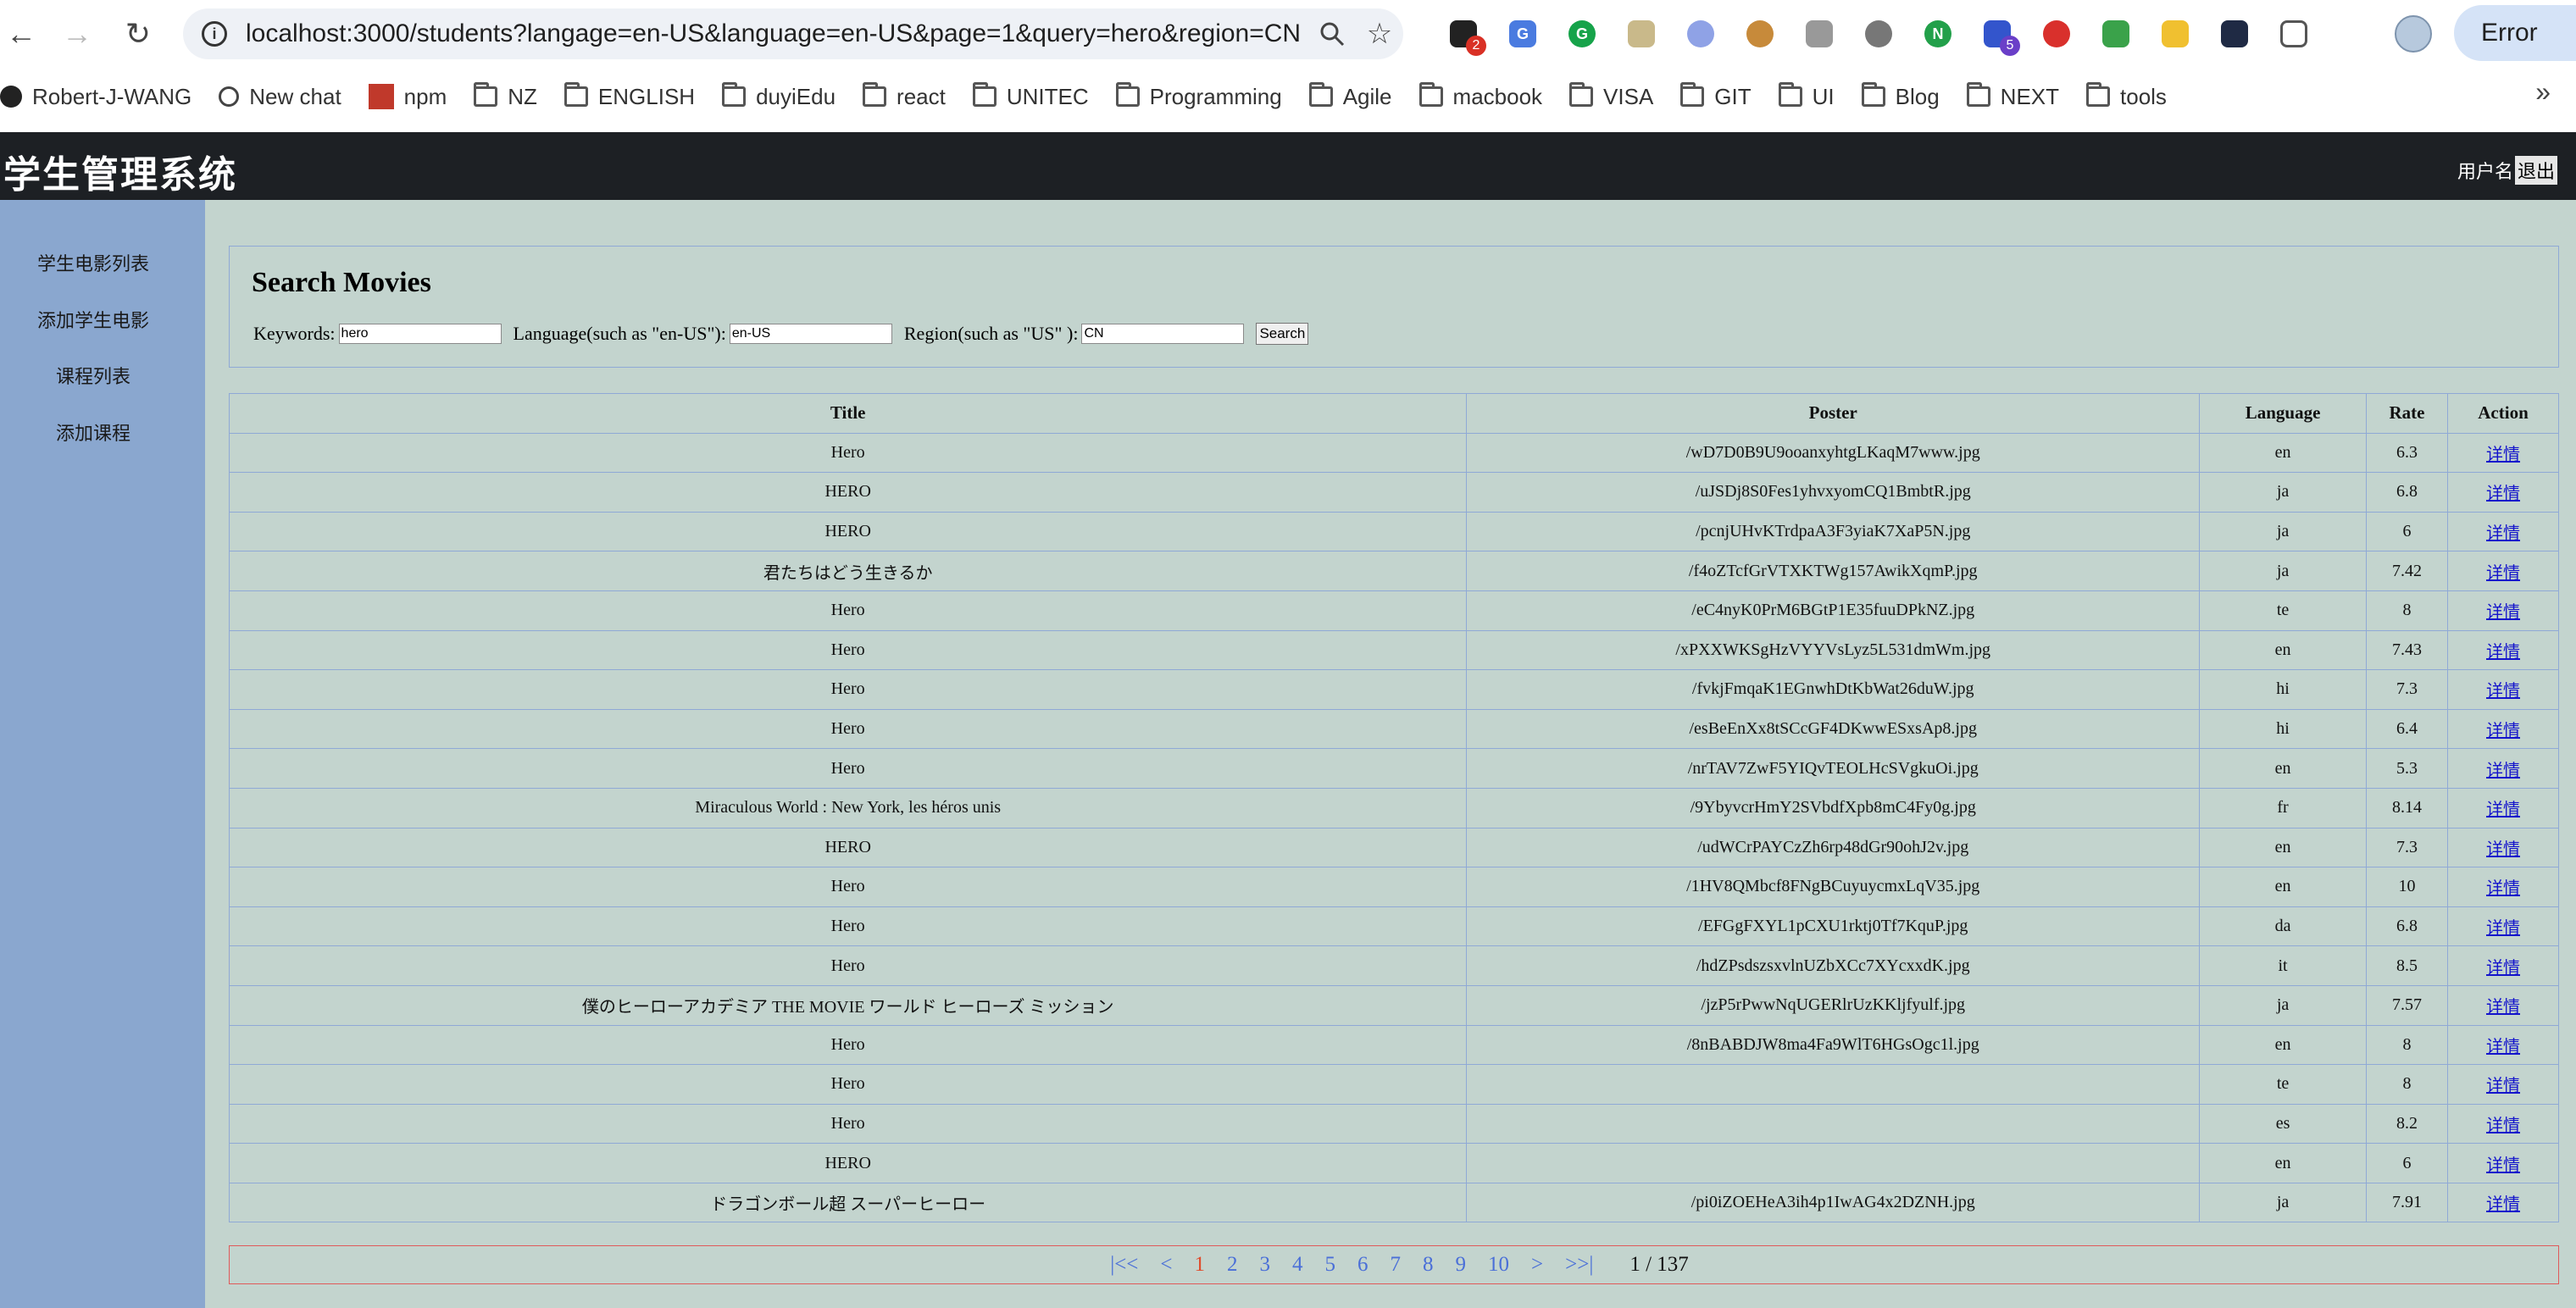  Describe the element at coordinates (2515, 33) in the screenshot. I see `error-button: Error` at that location.